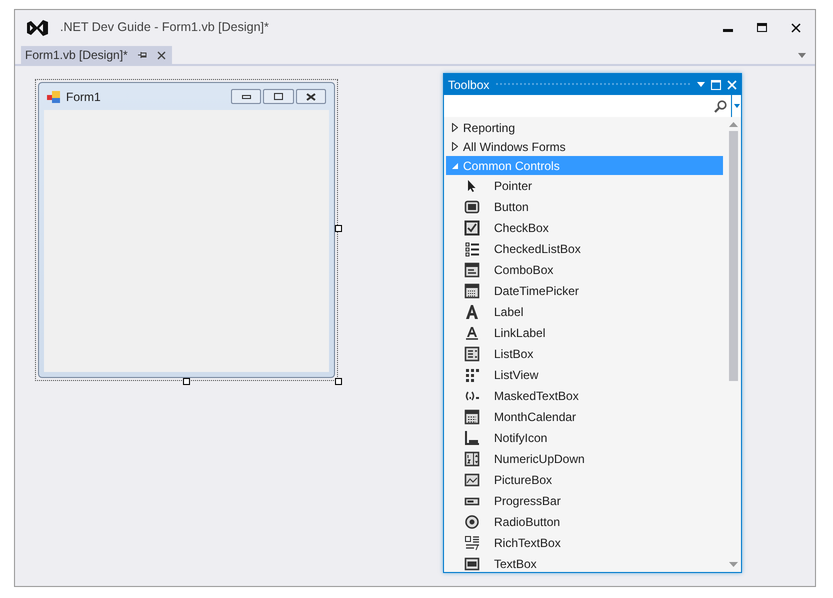 The height and width of the screenshot is (598, 833). I want to click on toolbox-item: ListView, so click(584, 374).